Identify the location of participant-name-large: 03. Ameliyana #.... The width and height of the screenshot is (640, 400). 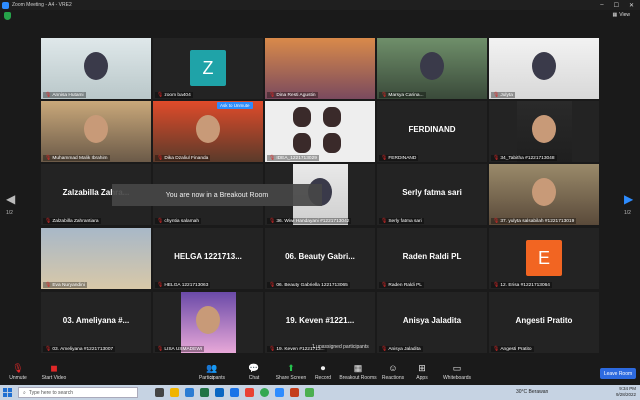
(96, 320).